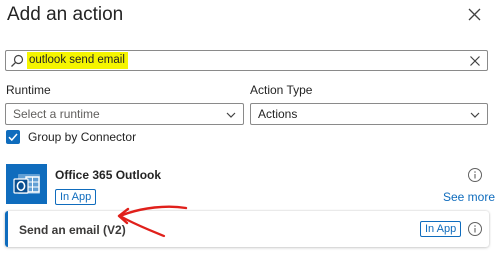  I want to click on group-by-connector-label: Group by Connector, so click(82, 137).